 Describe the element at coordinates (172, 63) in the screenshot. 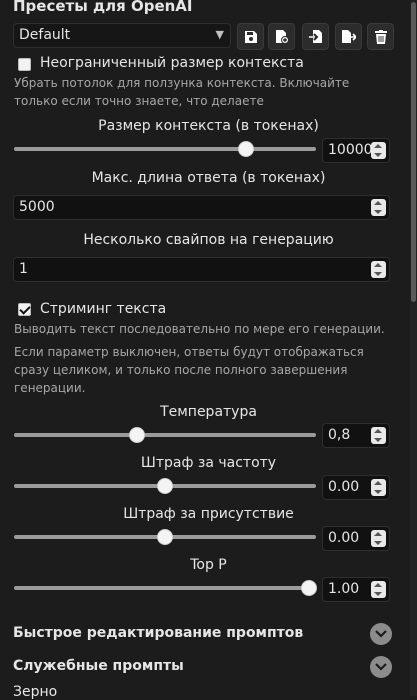

I see `unlimited-context-label: Неограниченный размер контекста` at that location.